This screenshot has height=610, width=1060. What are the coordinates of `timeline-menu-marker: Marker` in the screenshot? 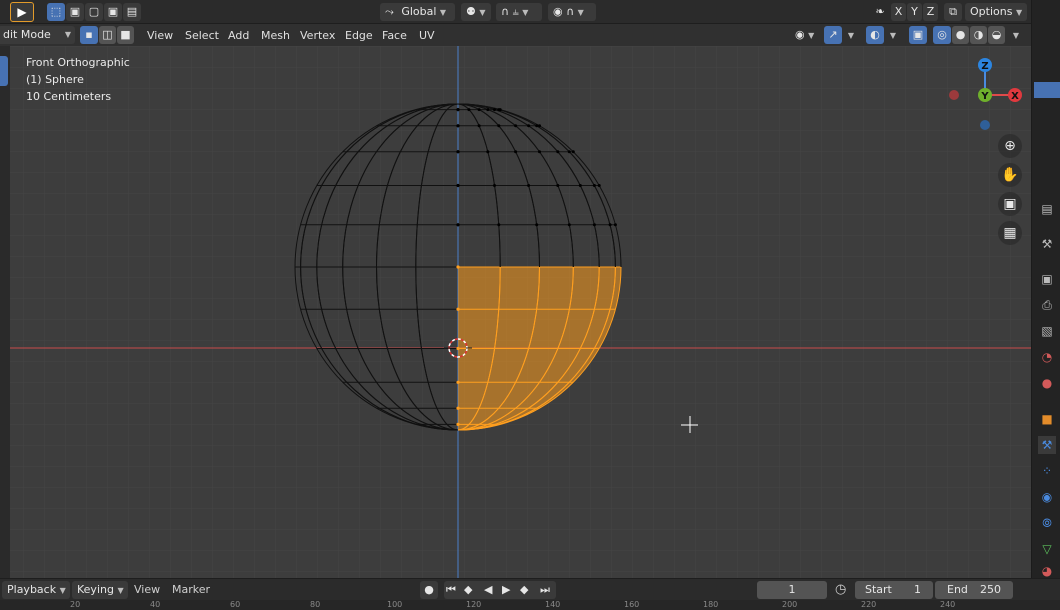 It's located at (191, 590).